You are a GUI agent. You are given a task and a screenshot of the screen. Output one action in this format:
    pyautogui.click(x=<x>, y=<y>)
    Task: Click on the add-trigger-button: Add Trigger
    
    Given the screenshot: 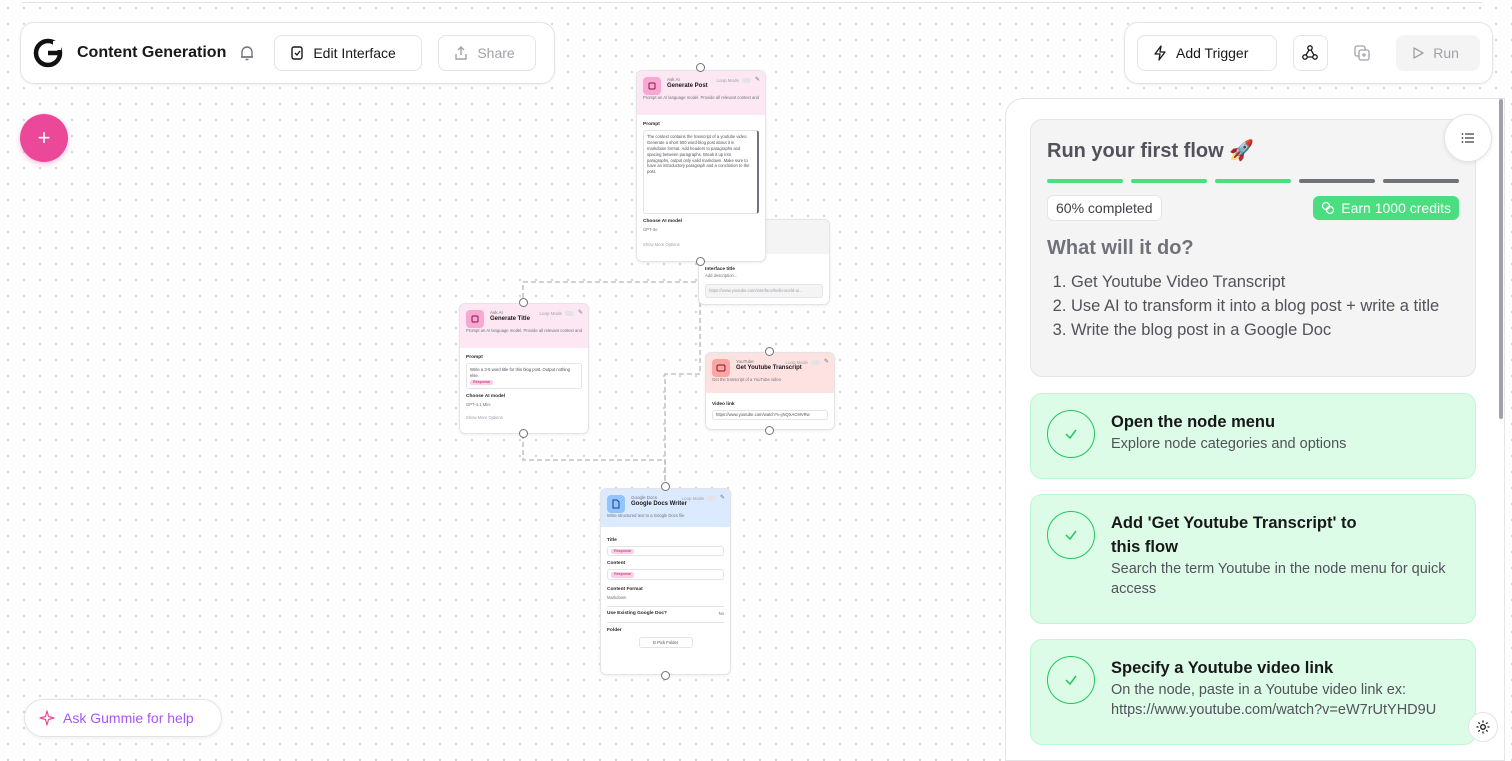 What is the action you would take?
    pyautogui.click(x=1207, y=53)
    